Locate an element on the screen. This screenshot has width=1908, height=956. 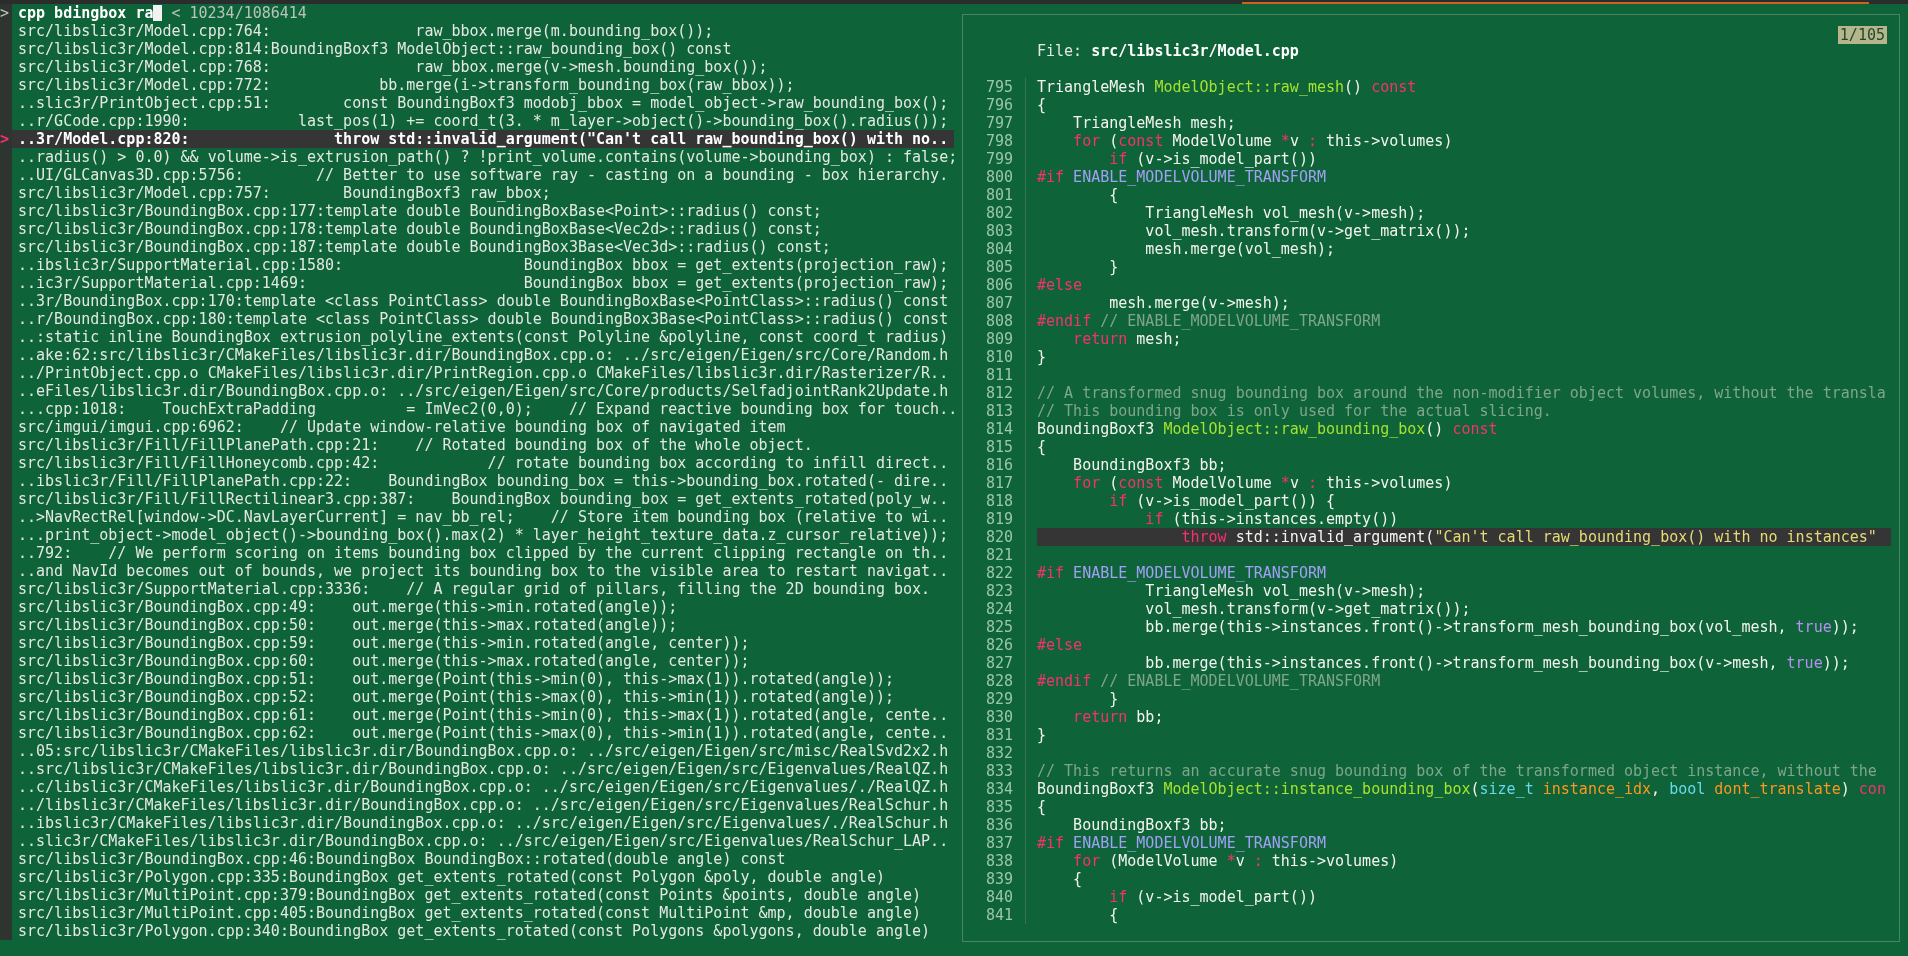
result-row: src/libslic3r/BoundingBox.cpp:187:template double BoundingBox3Base<Vec3d>::radius() const; is located at coordinates (483, 247).